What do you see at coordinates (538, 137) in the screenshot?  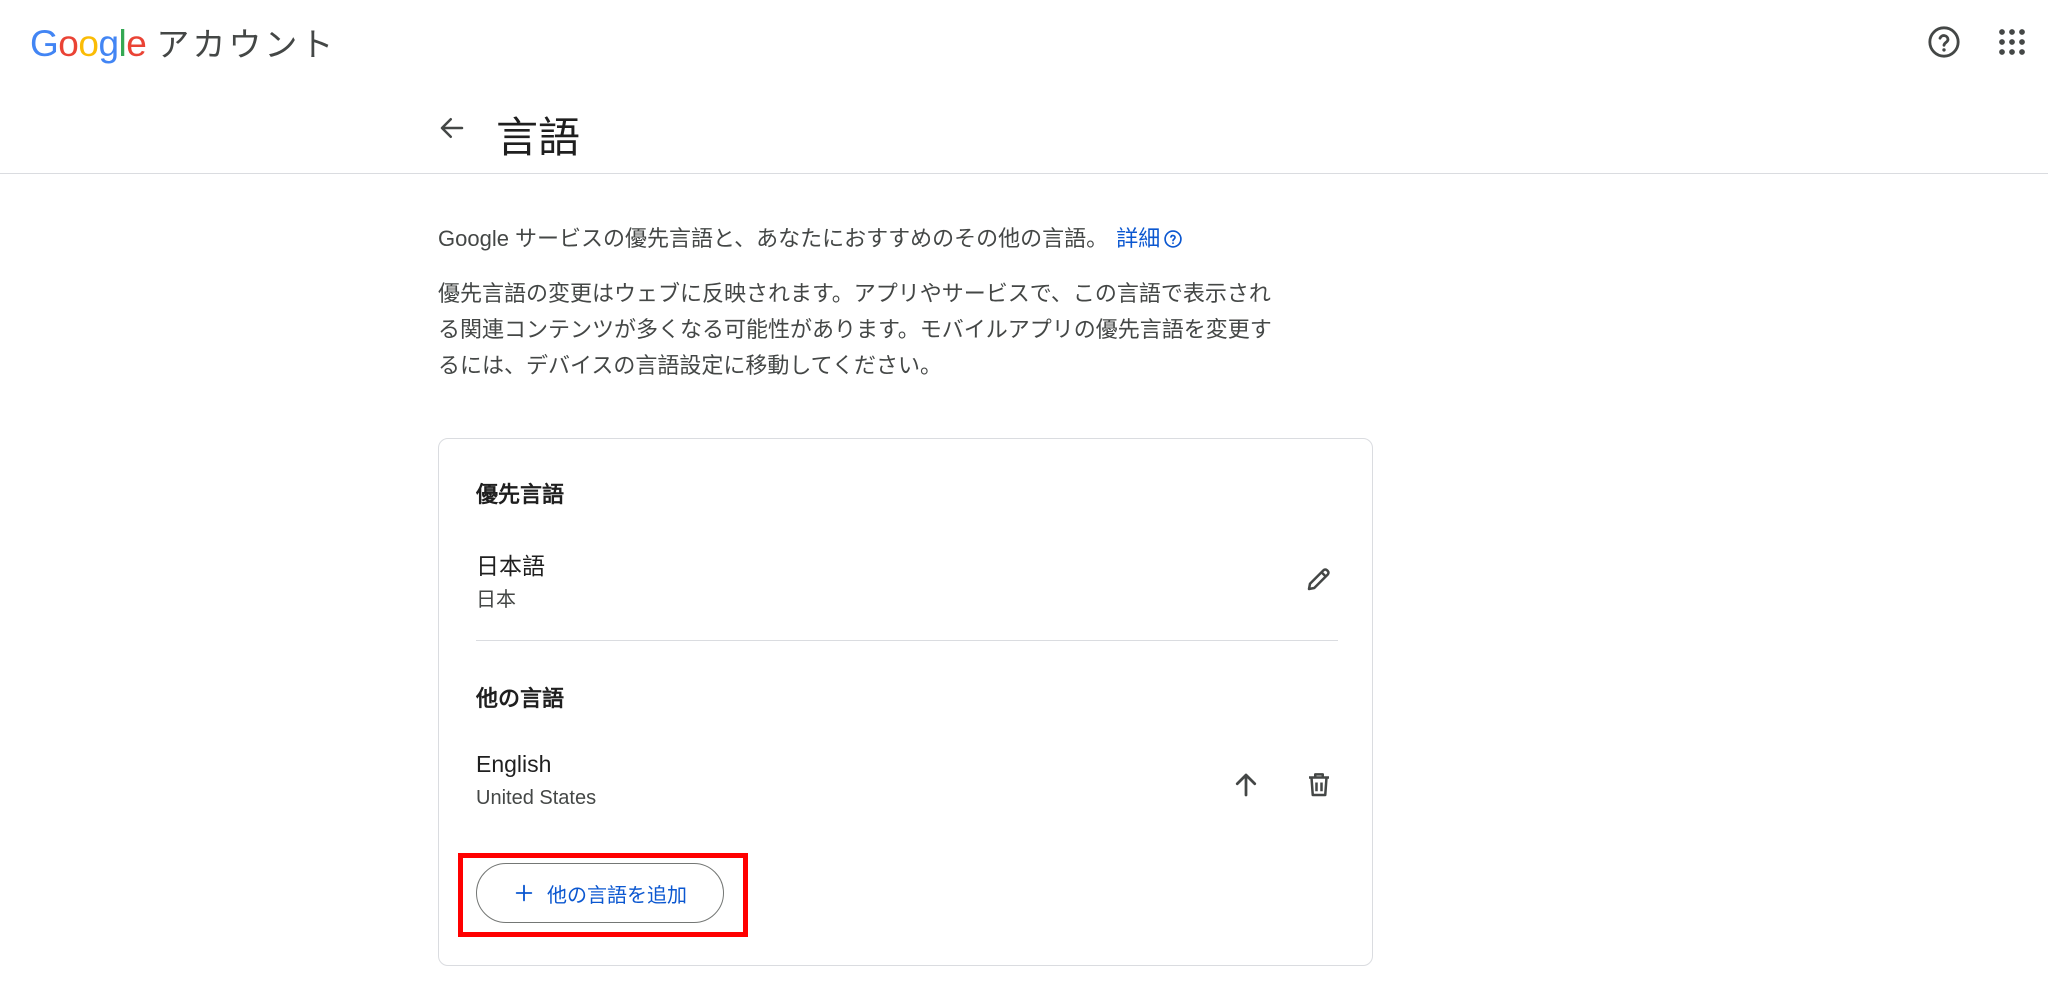 I see `page-title: 言語` at bounding box center [538, 137].